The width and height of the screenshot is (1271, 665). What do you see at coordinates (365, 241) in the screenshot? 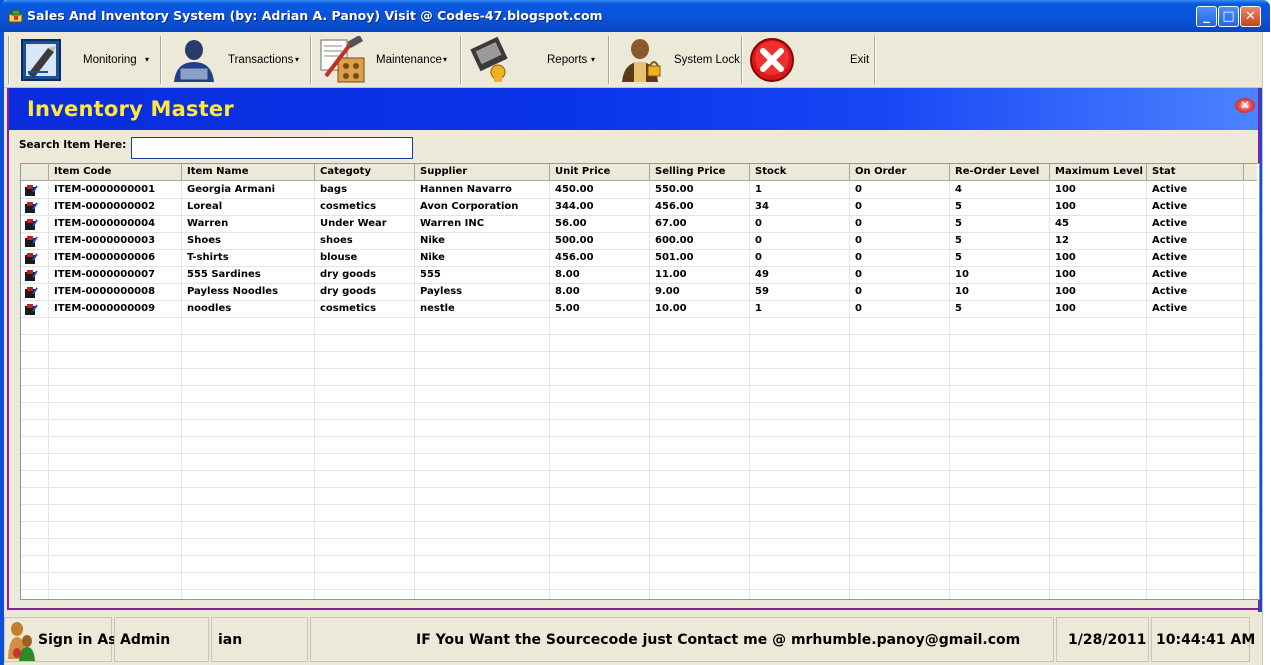
I see `table-cell: shoes` at bounding box center [365, 241].